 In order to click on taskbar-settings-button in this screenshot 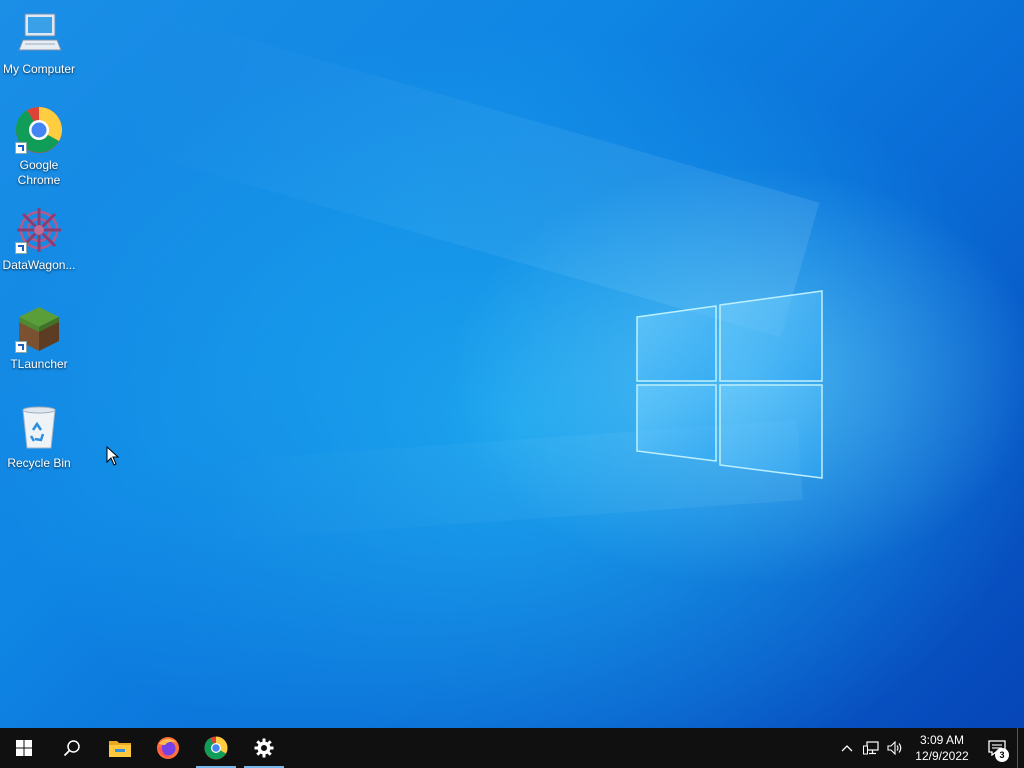, I will do `click(264, 748)`.